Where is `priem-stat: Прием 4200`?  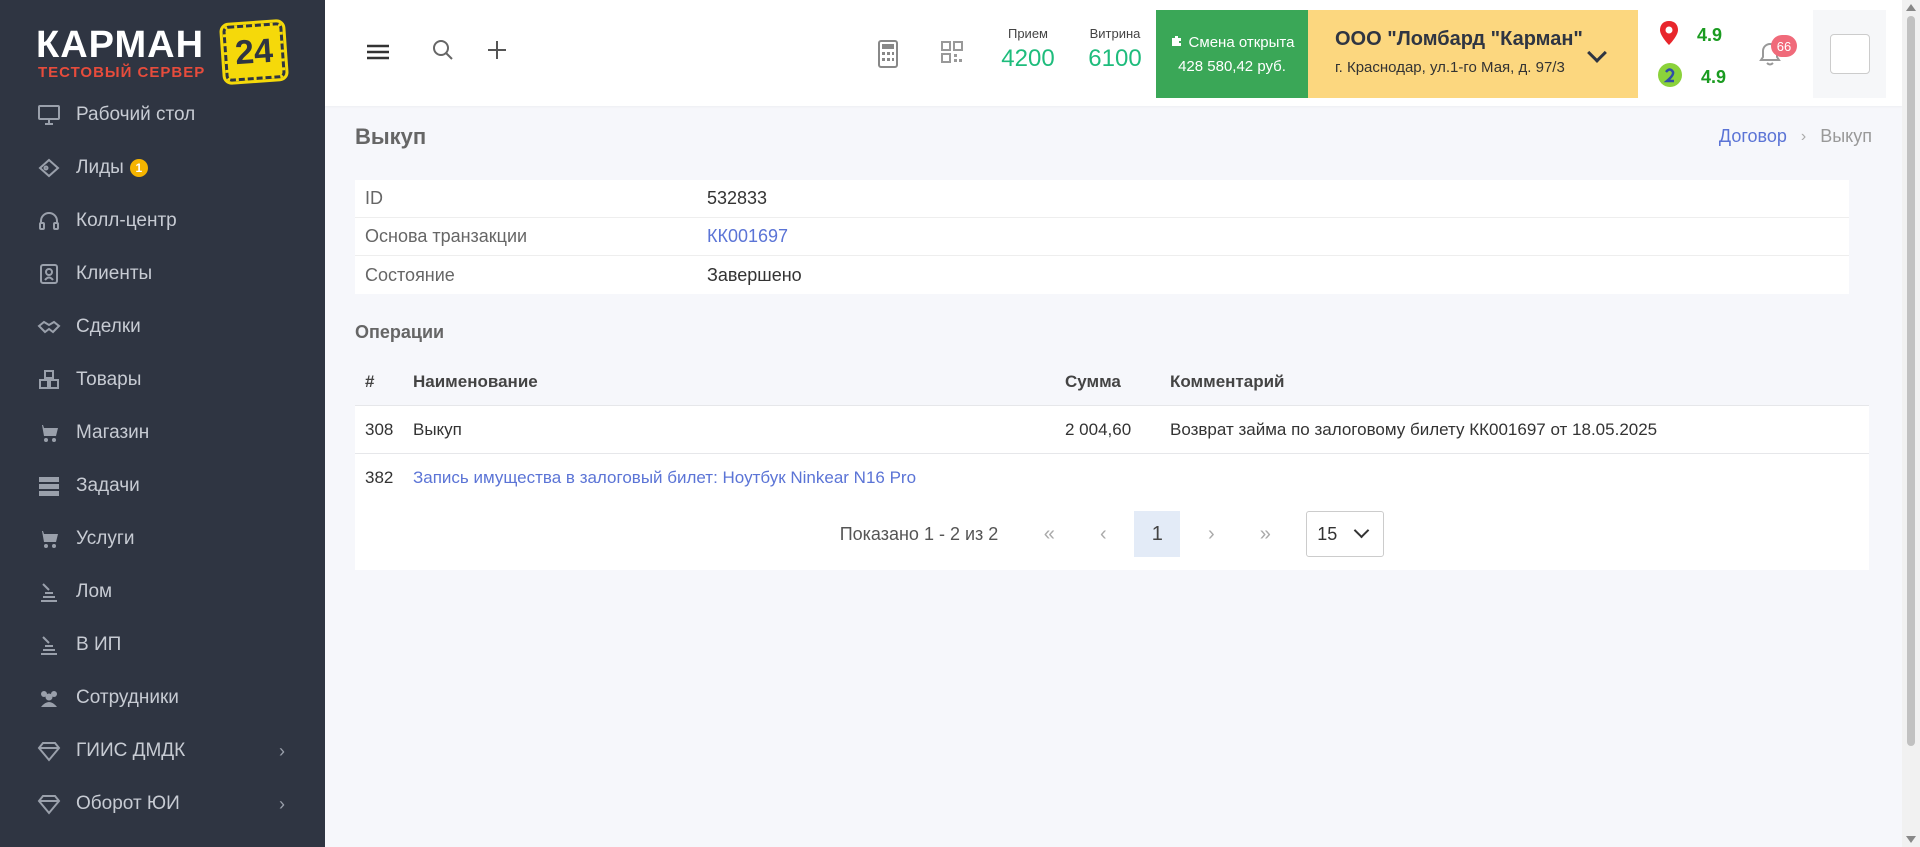 priem-stat: Прием 4200 is located at coordinates (1028, 49).